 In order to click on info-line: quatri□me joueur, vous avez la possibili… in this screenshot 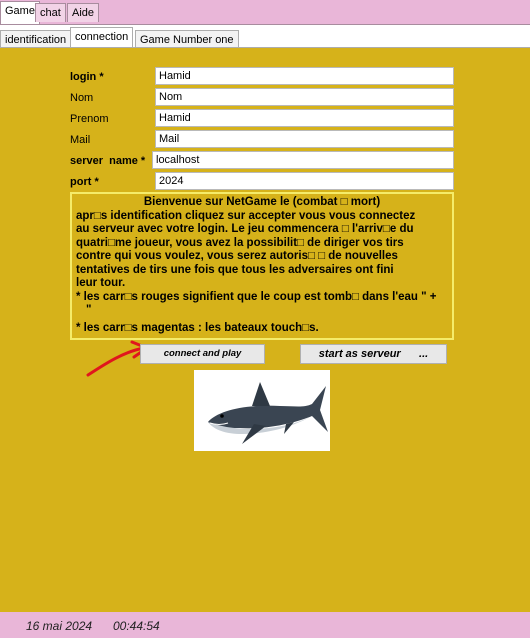, I will do `click(240, 242)`.